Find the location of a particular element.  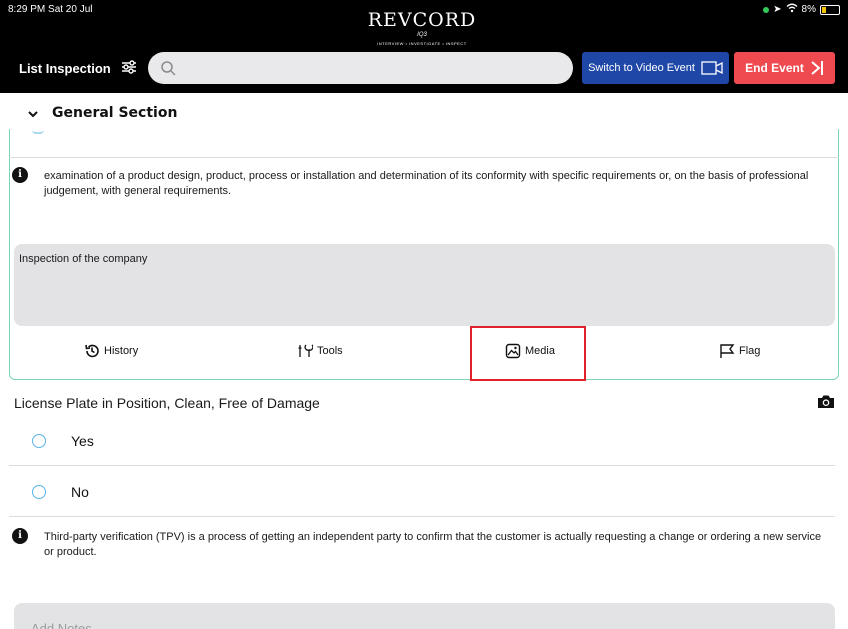

chevron-down-icon is located at coordinates (33, 114).